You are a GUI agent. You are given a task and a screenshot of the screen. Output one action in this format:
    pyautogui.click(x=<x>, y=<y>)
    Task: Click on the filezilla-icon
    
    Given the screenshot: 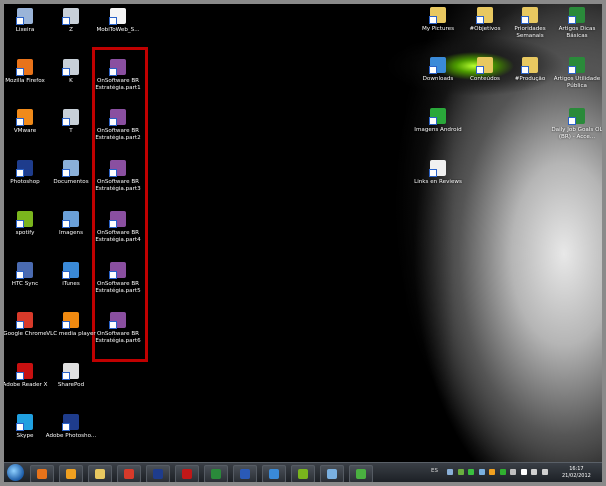 What is the action you would take?
    pyautogui.click(x=187, y=474)
    